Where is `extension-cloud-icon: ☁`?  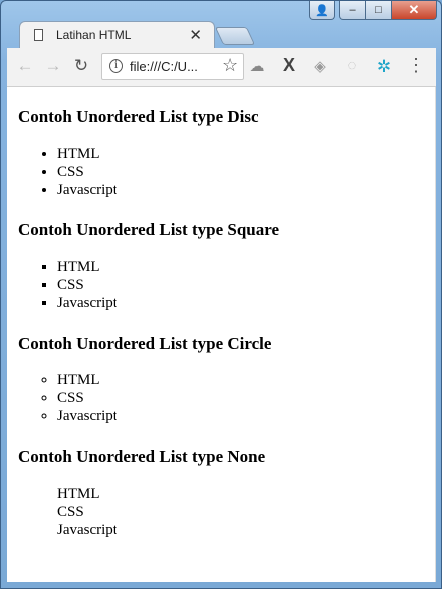
extension-cloud-icon: ☁ is located at coordinates (257, 66).